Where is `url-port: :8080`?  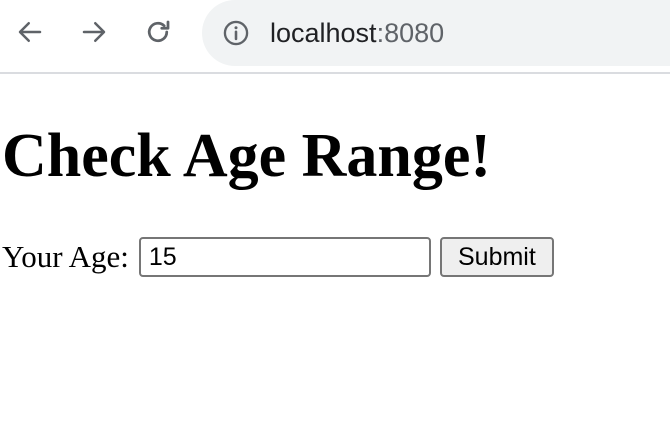 url-port: :8080 is located at coordinates (410, 33).